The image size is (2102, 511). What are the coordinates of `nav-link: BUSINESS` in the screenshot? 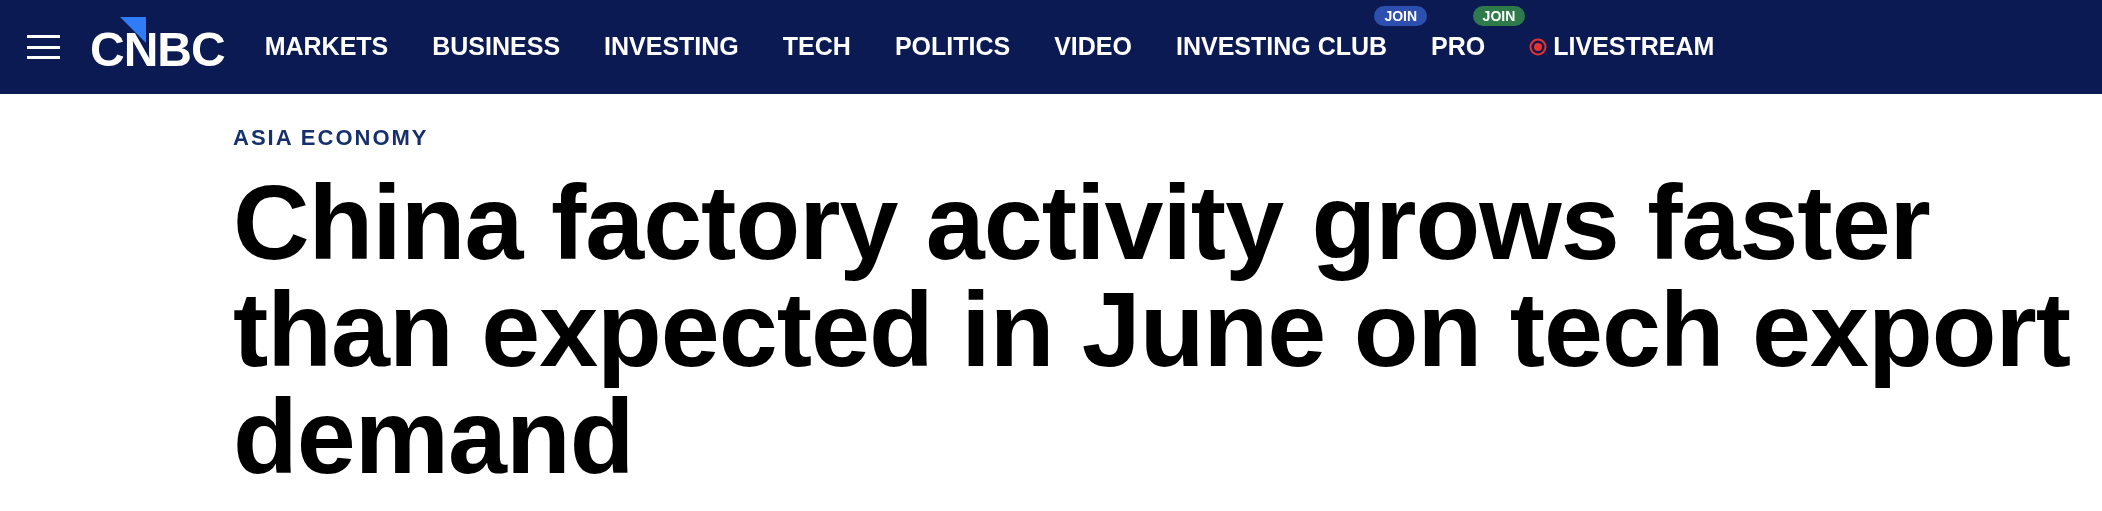 It's located at (496, 47).